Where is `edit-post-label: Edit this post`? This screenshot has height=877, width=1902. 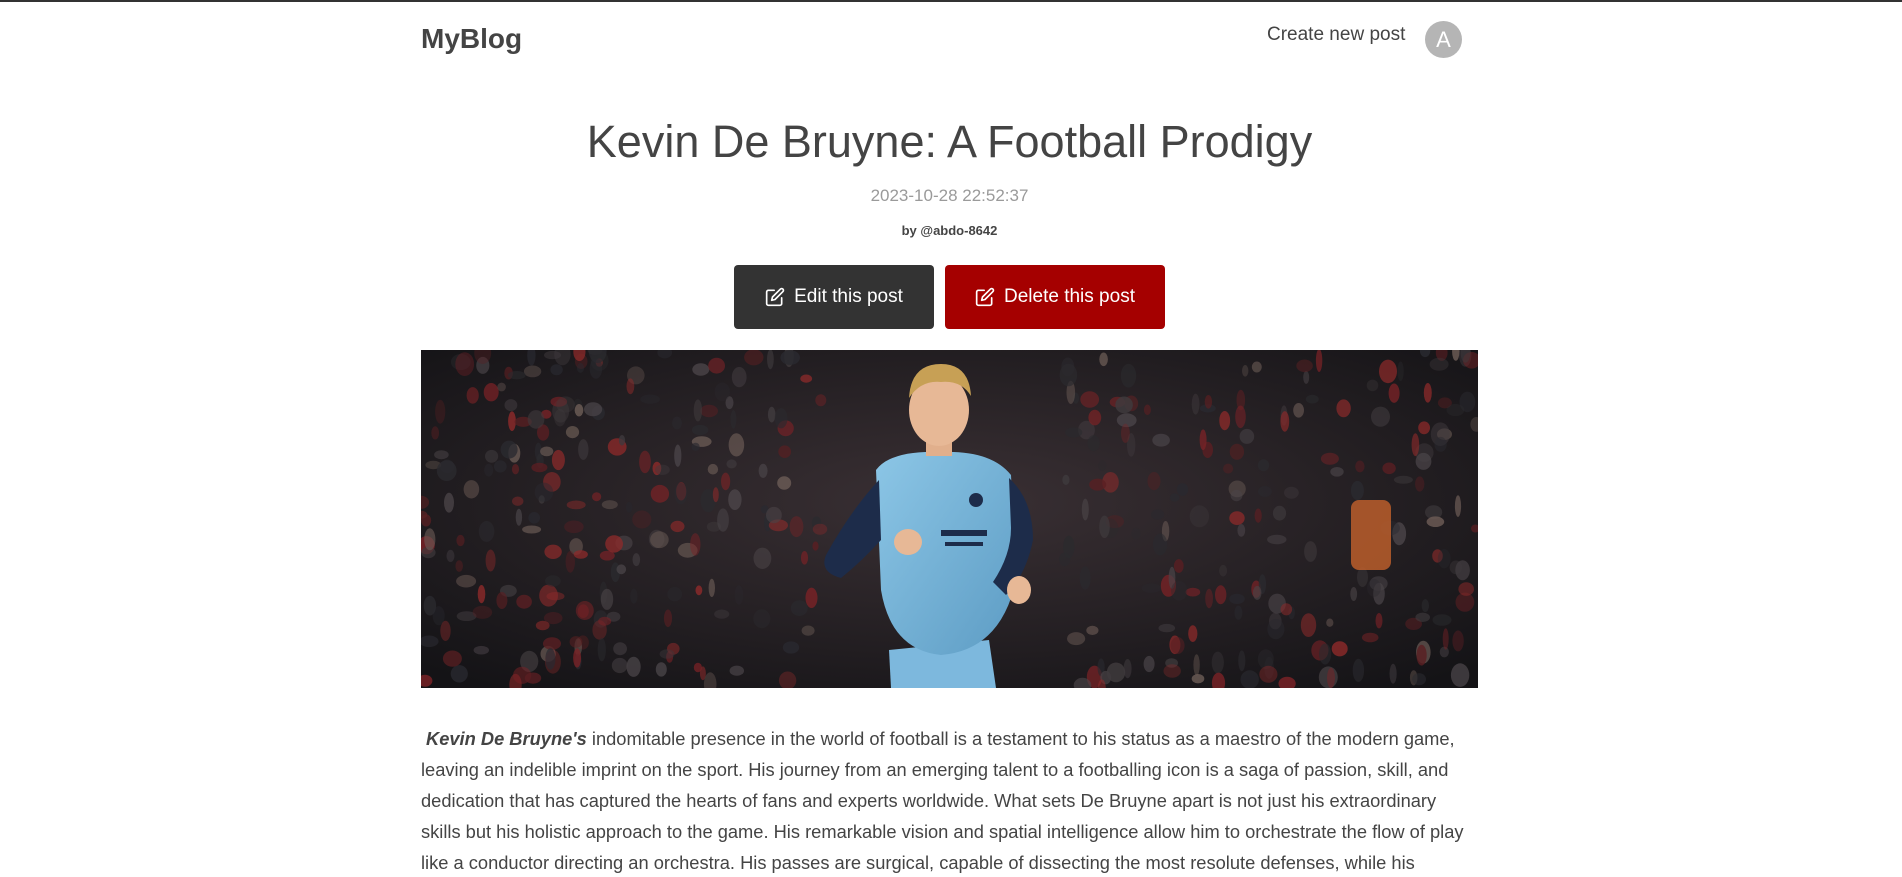
edit-post-label: Edit this post is located at coordinates (848, 296).